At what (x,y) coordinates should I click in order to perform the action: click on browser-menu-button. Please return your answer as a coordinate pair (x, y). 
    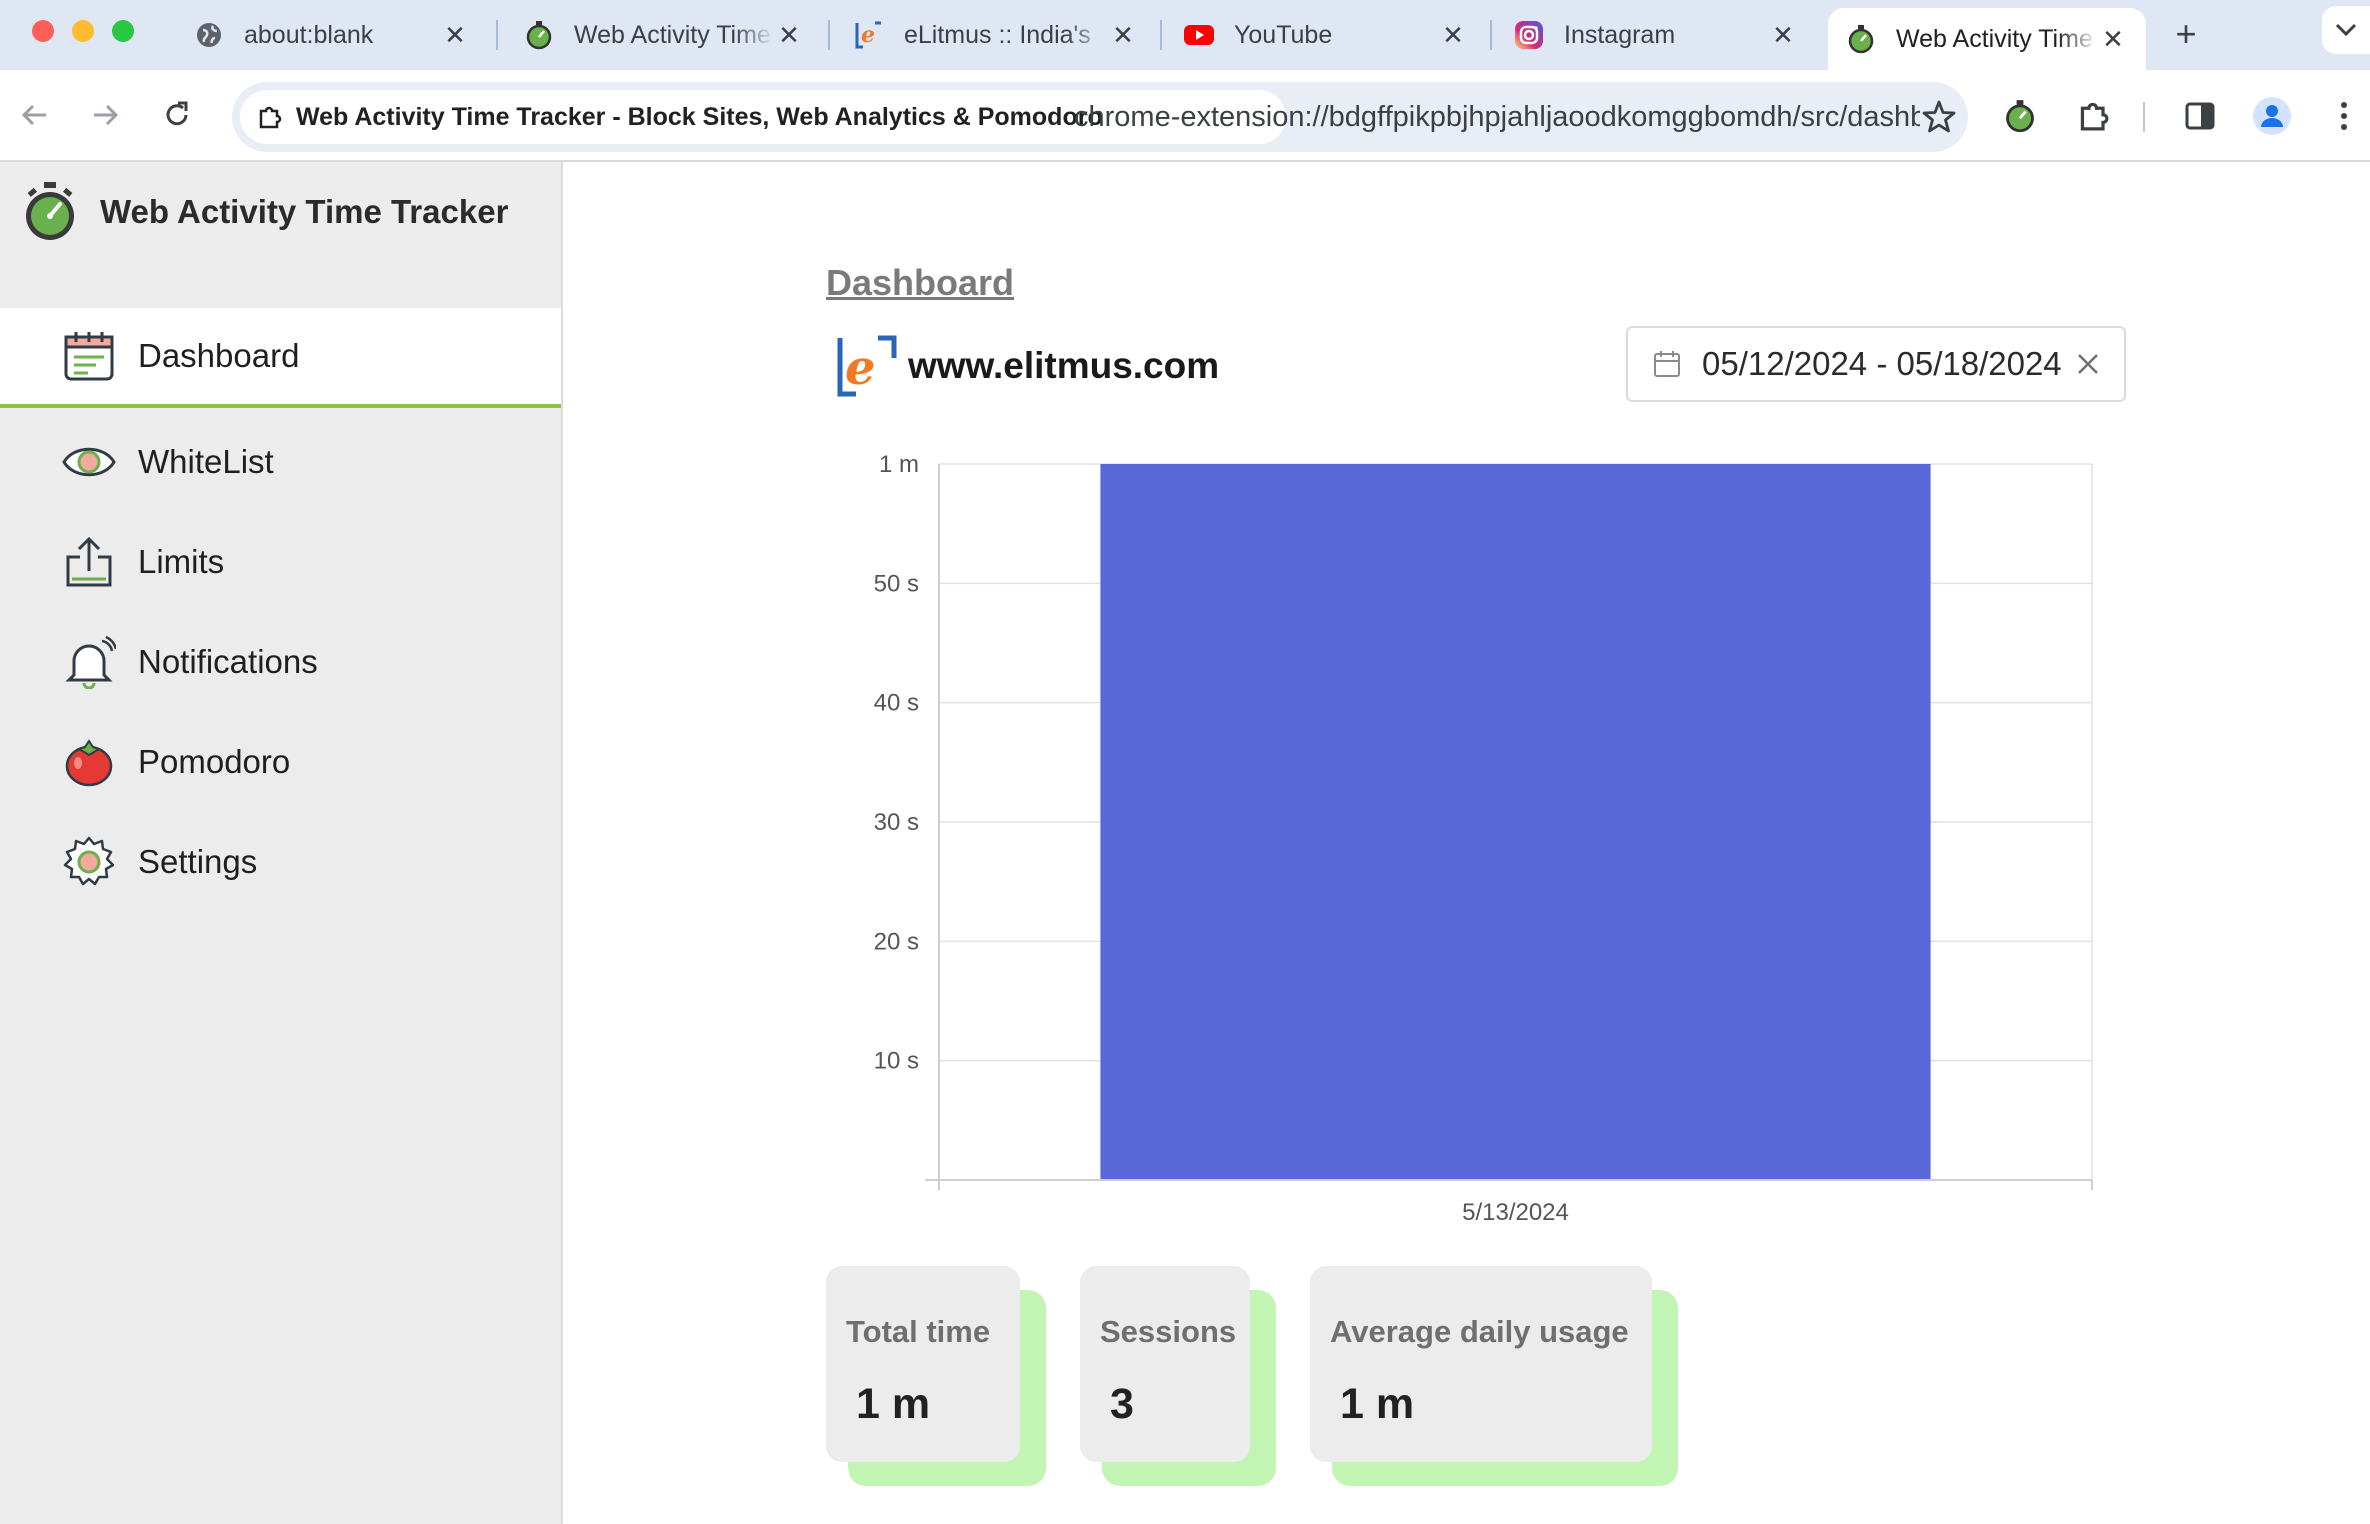
    Looking at the image, I should click on (2344, 116).